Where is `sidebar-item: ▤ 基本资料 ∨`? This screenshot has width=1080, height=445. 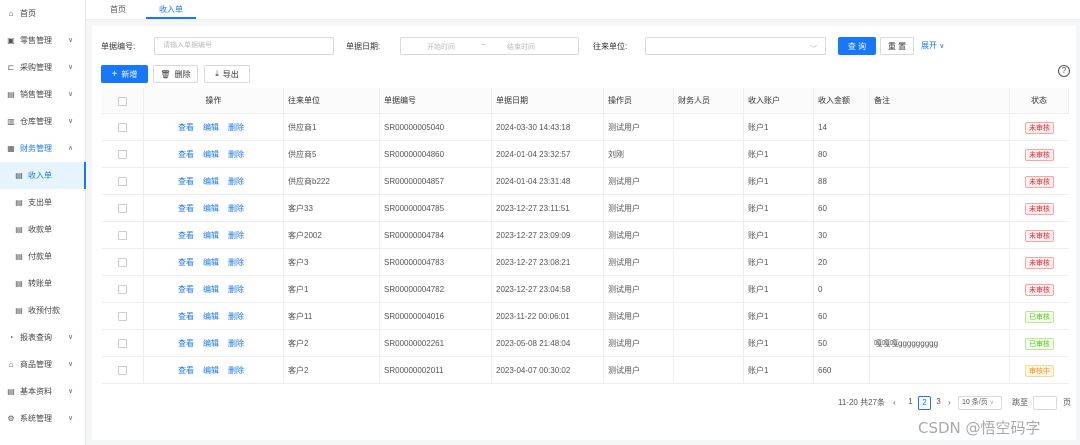
sidebar-item: ▤ 基本资料 ∨ is located at coordinates (43, 391).